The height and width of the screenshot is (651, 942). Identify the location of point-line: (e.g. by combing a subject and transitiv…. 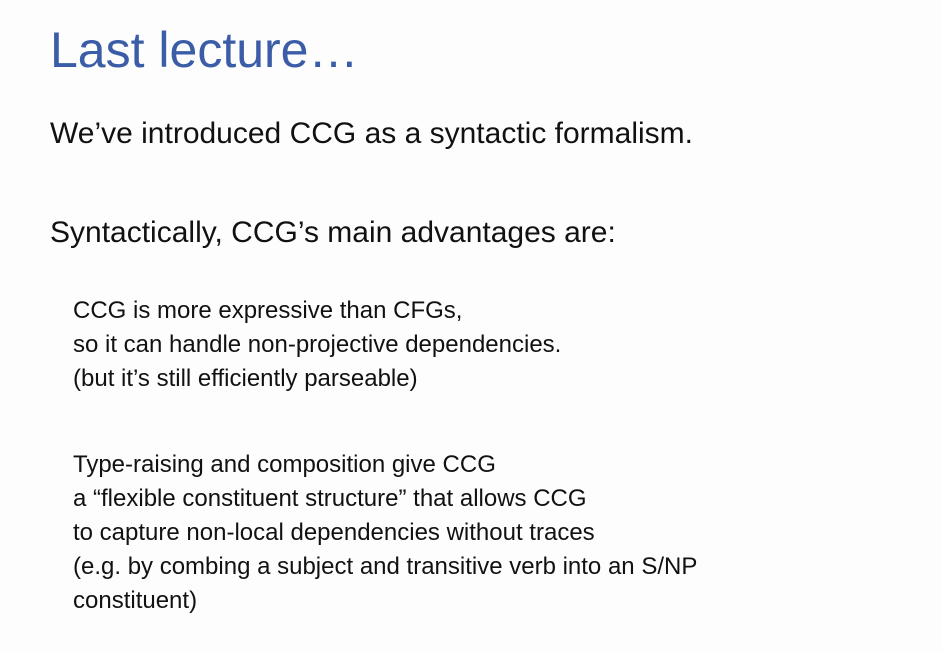
(385, 566).